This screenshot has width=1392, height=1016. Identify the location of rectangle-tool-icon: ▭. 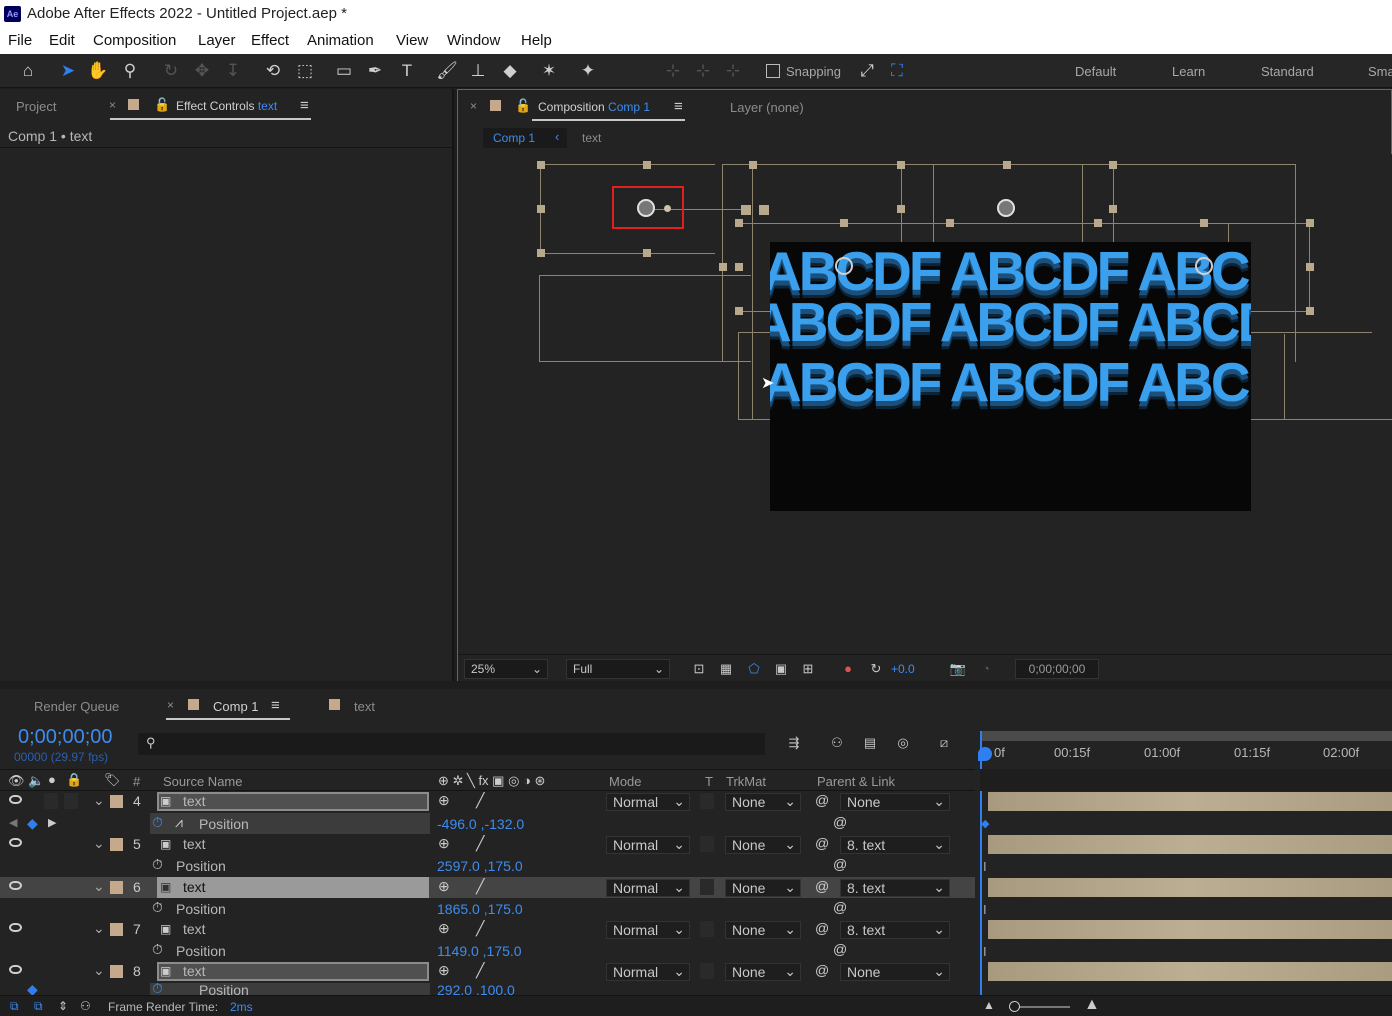
(344, 71).